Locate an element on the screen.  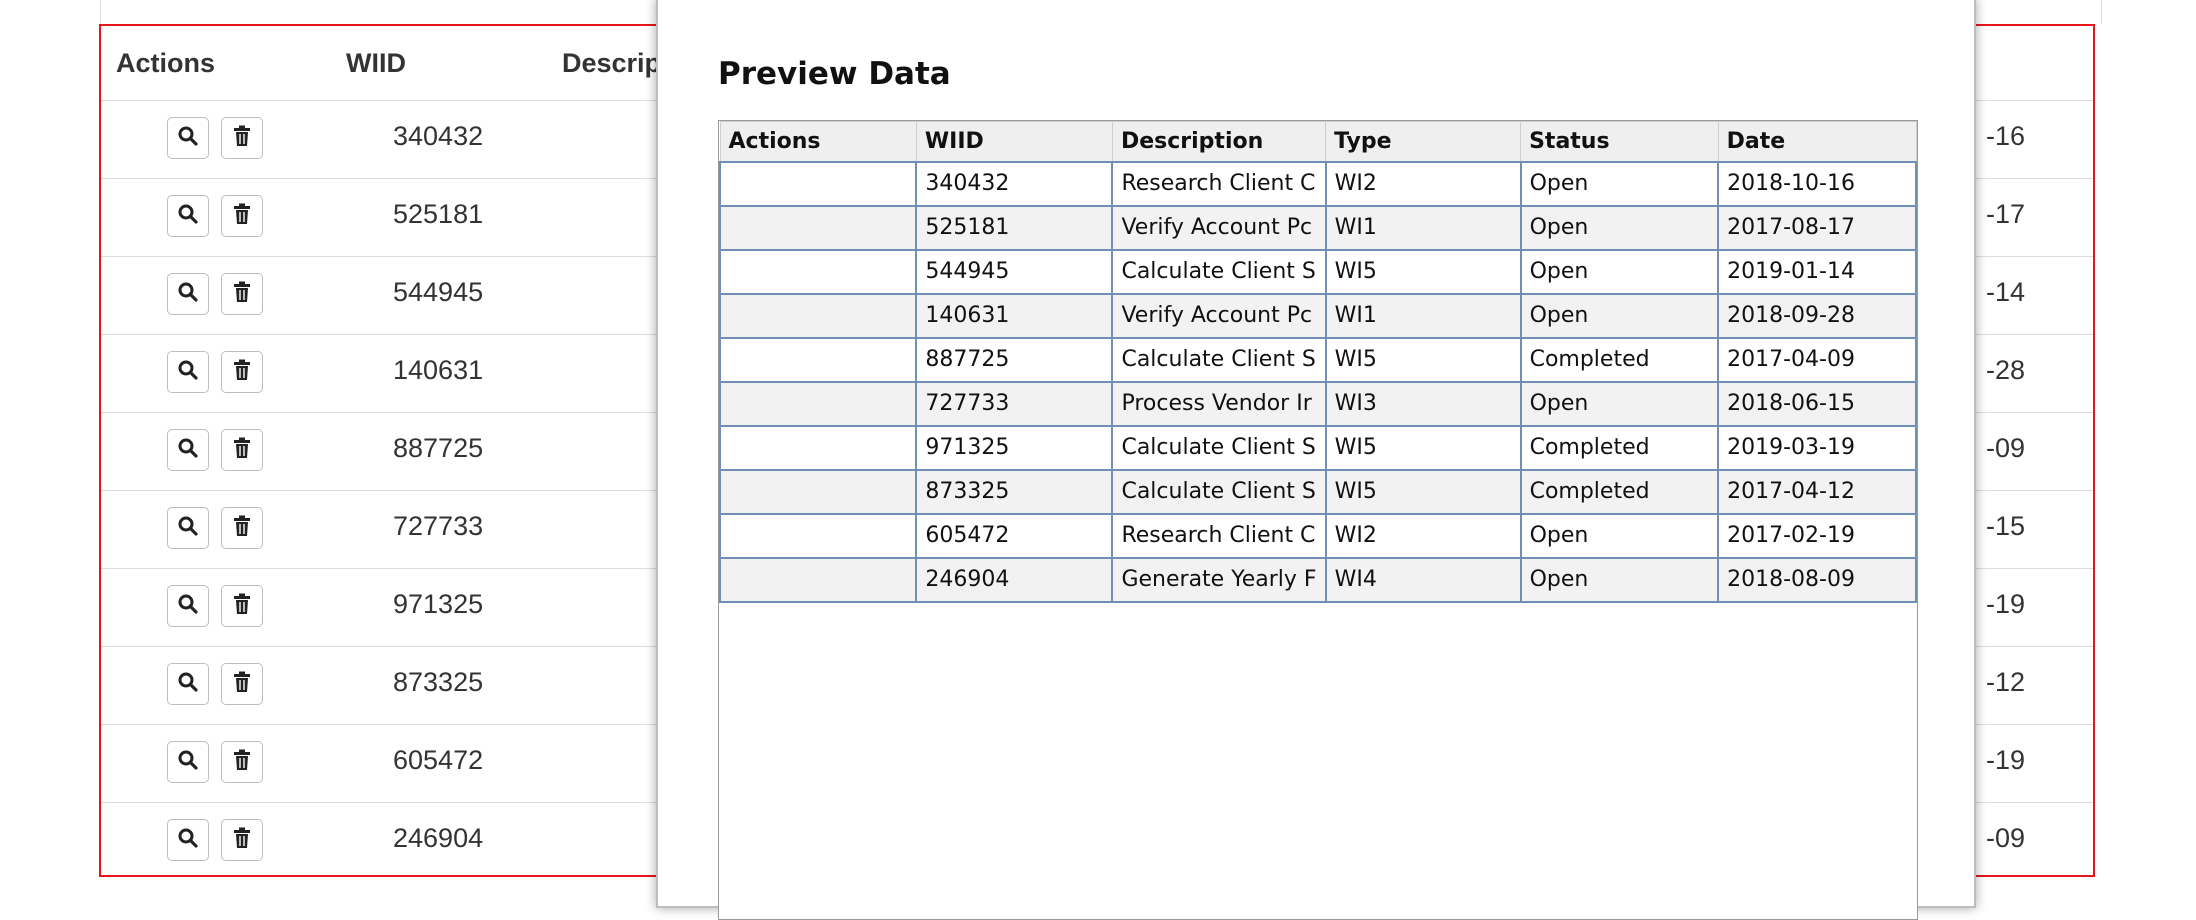
cell-date: 2018-09-28 is located at coordinates (1817, 315).